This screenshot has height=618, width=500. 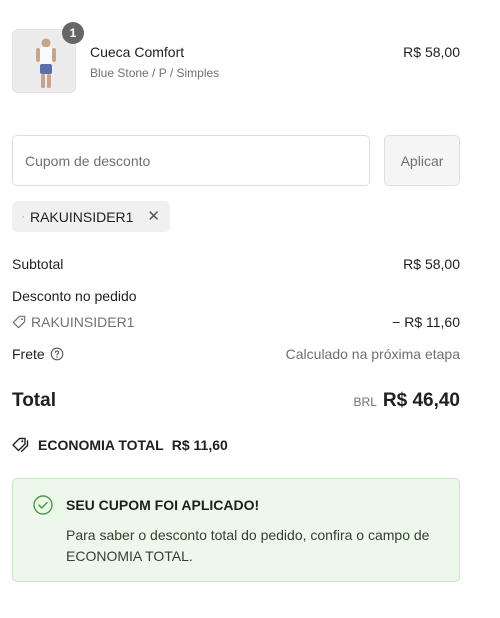 I want to click on tags-icon, so click(x=20, y=445).